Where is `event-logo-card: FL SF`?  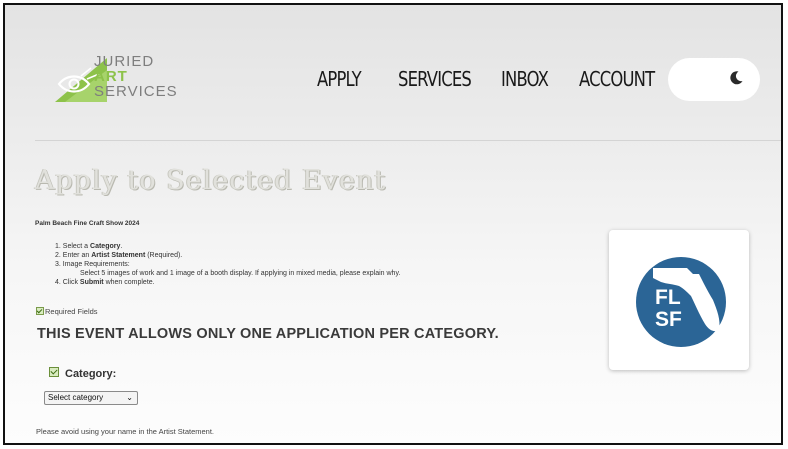
event-logo-card: FL SF is located at coordinates (679, 300).